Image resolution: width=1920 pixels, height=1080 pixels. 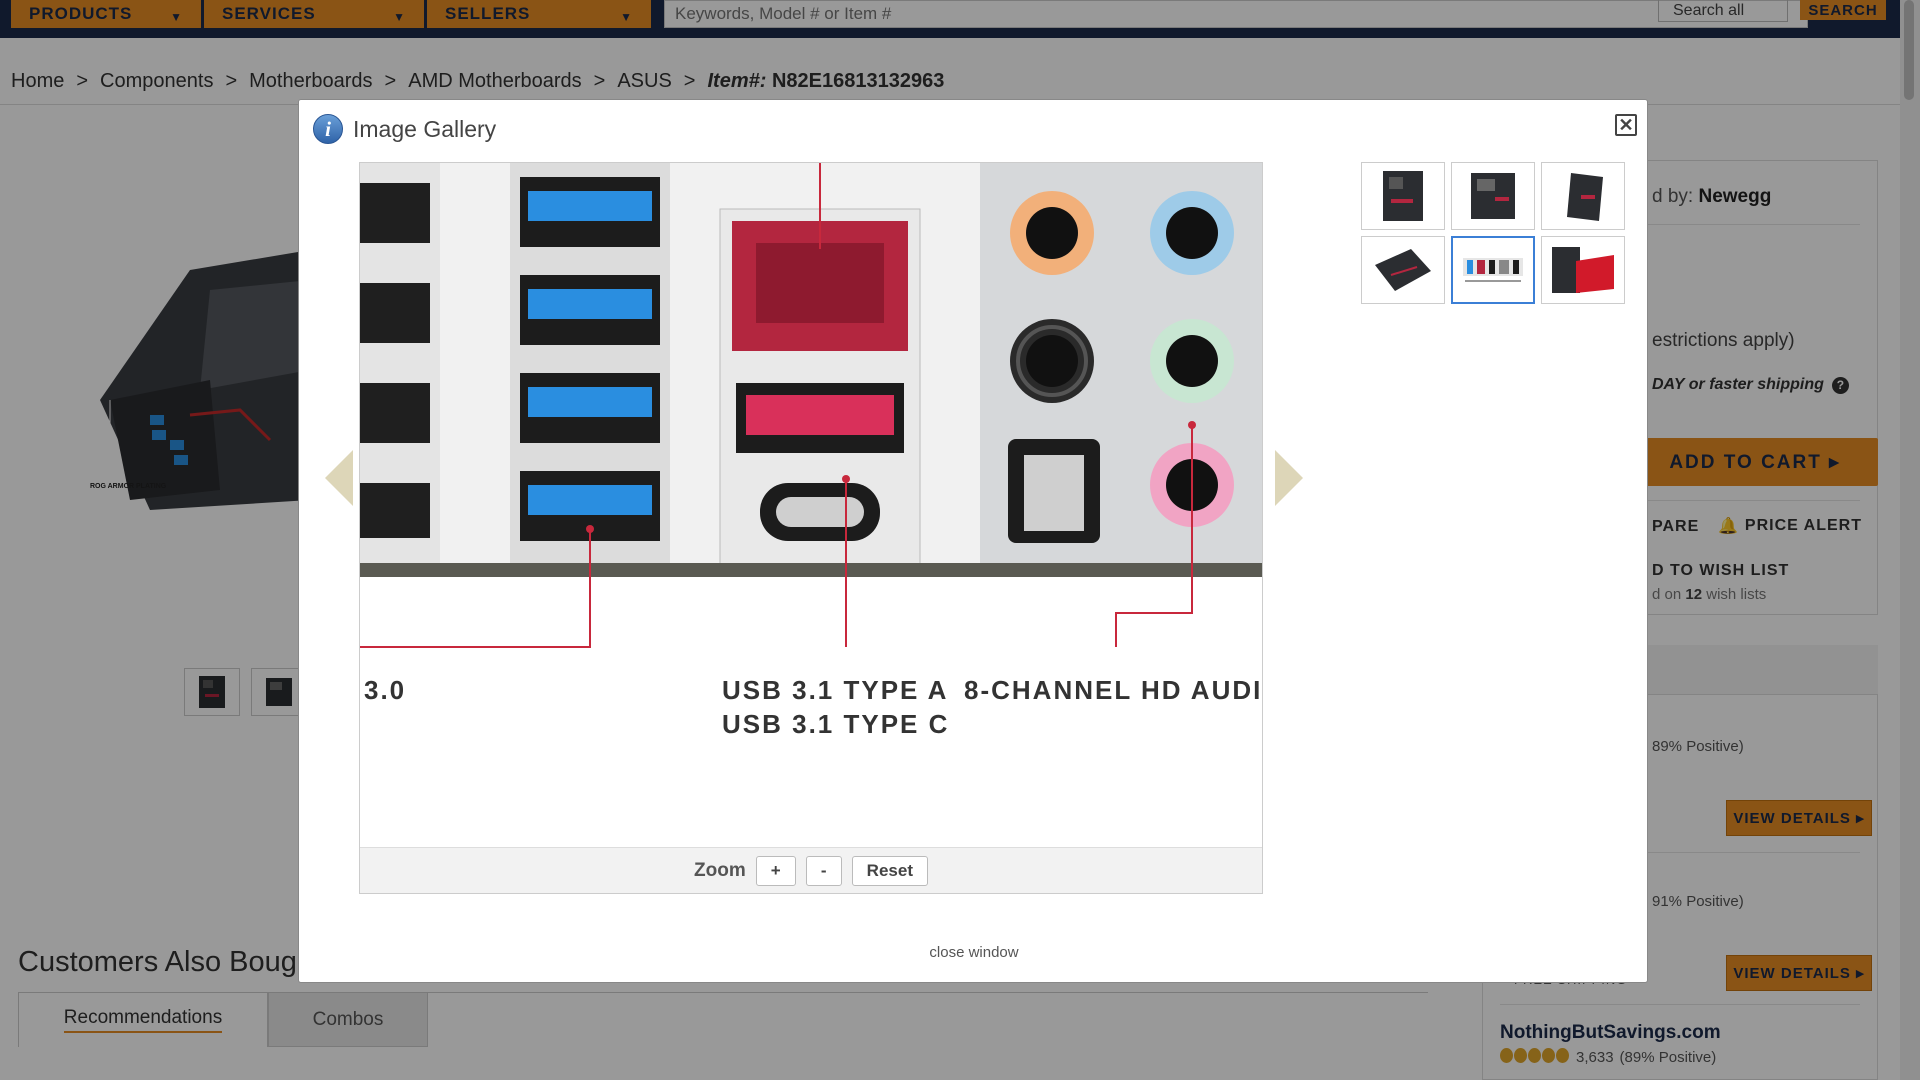 I want to click on zoom-out-button: -, so click(x=823, y=870).